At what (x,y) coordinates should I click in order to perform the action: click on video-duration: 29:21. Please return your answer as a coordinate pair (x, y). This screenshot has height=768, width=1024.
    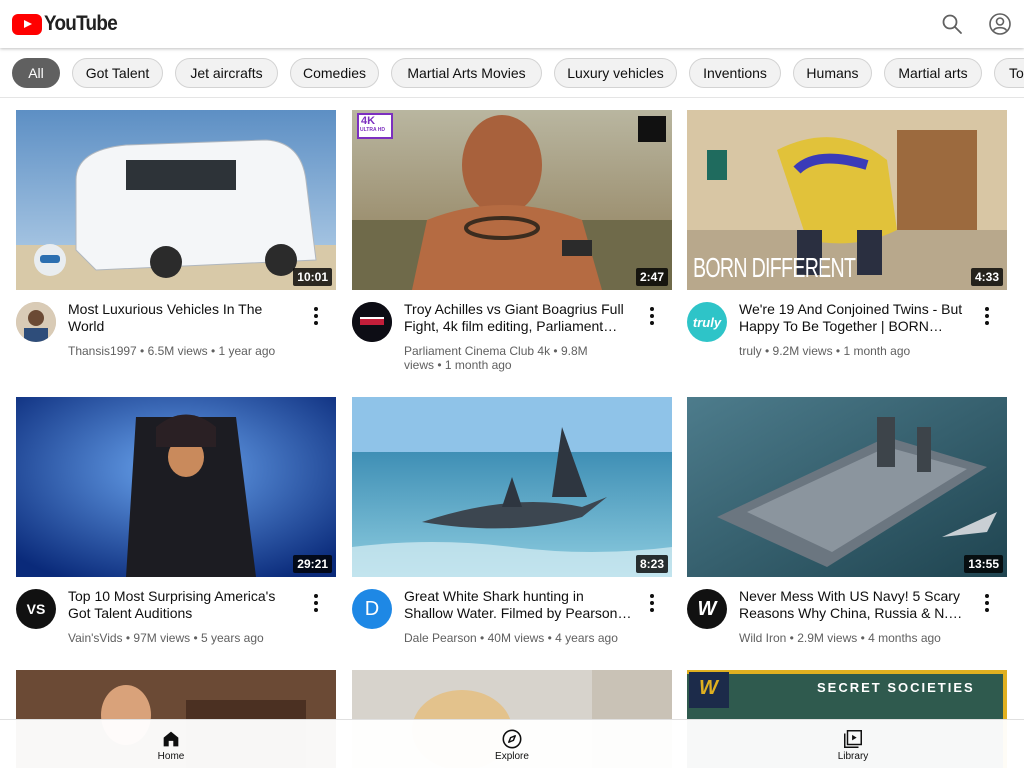
    Looking at the image, I should click on (312, 564).